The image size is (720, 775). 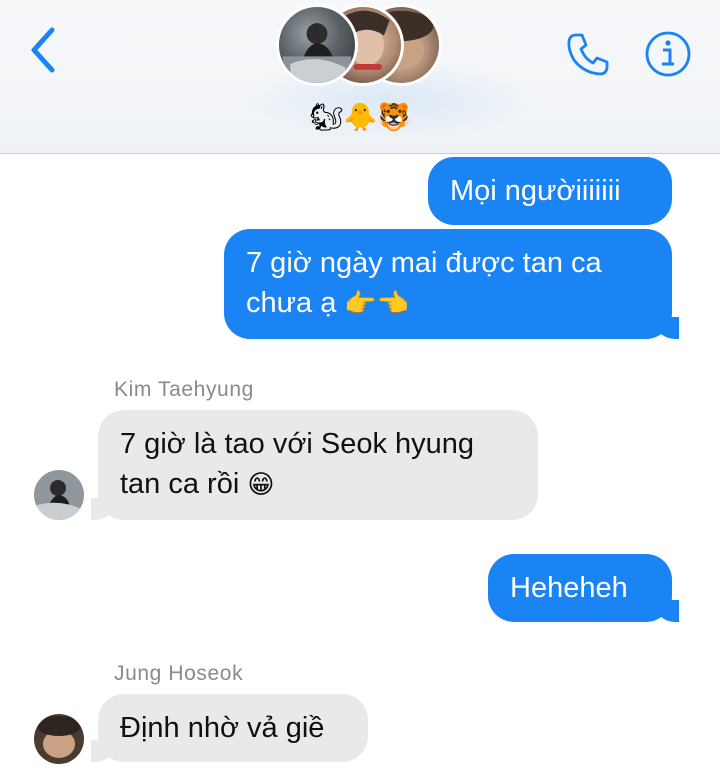 I want to click on message-text-line: 7 giờ ngày mai được tan ca, so click(x=424, y=263).